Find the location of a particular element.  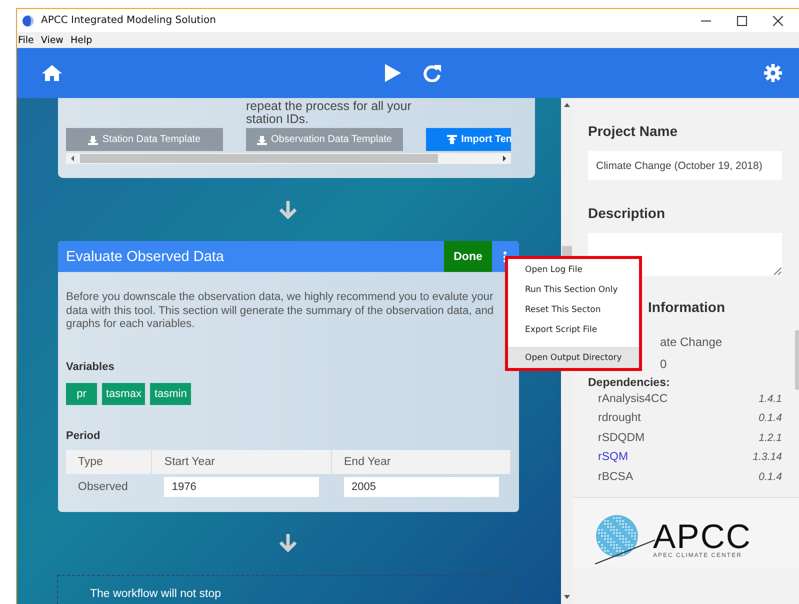

home-icon is located at coordinates (52, 73).